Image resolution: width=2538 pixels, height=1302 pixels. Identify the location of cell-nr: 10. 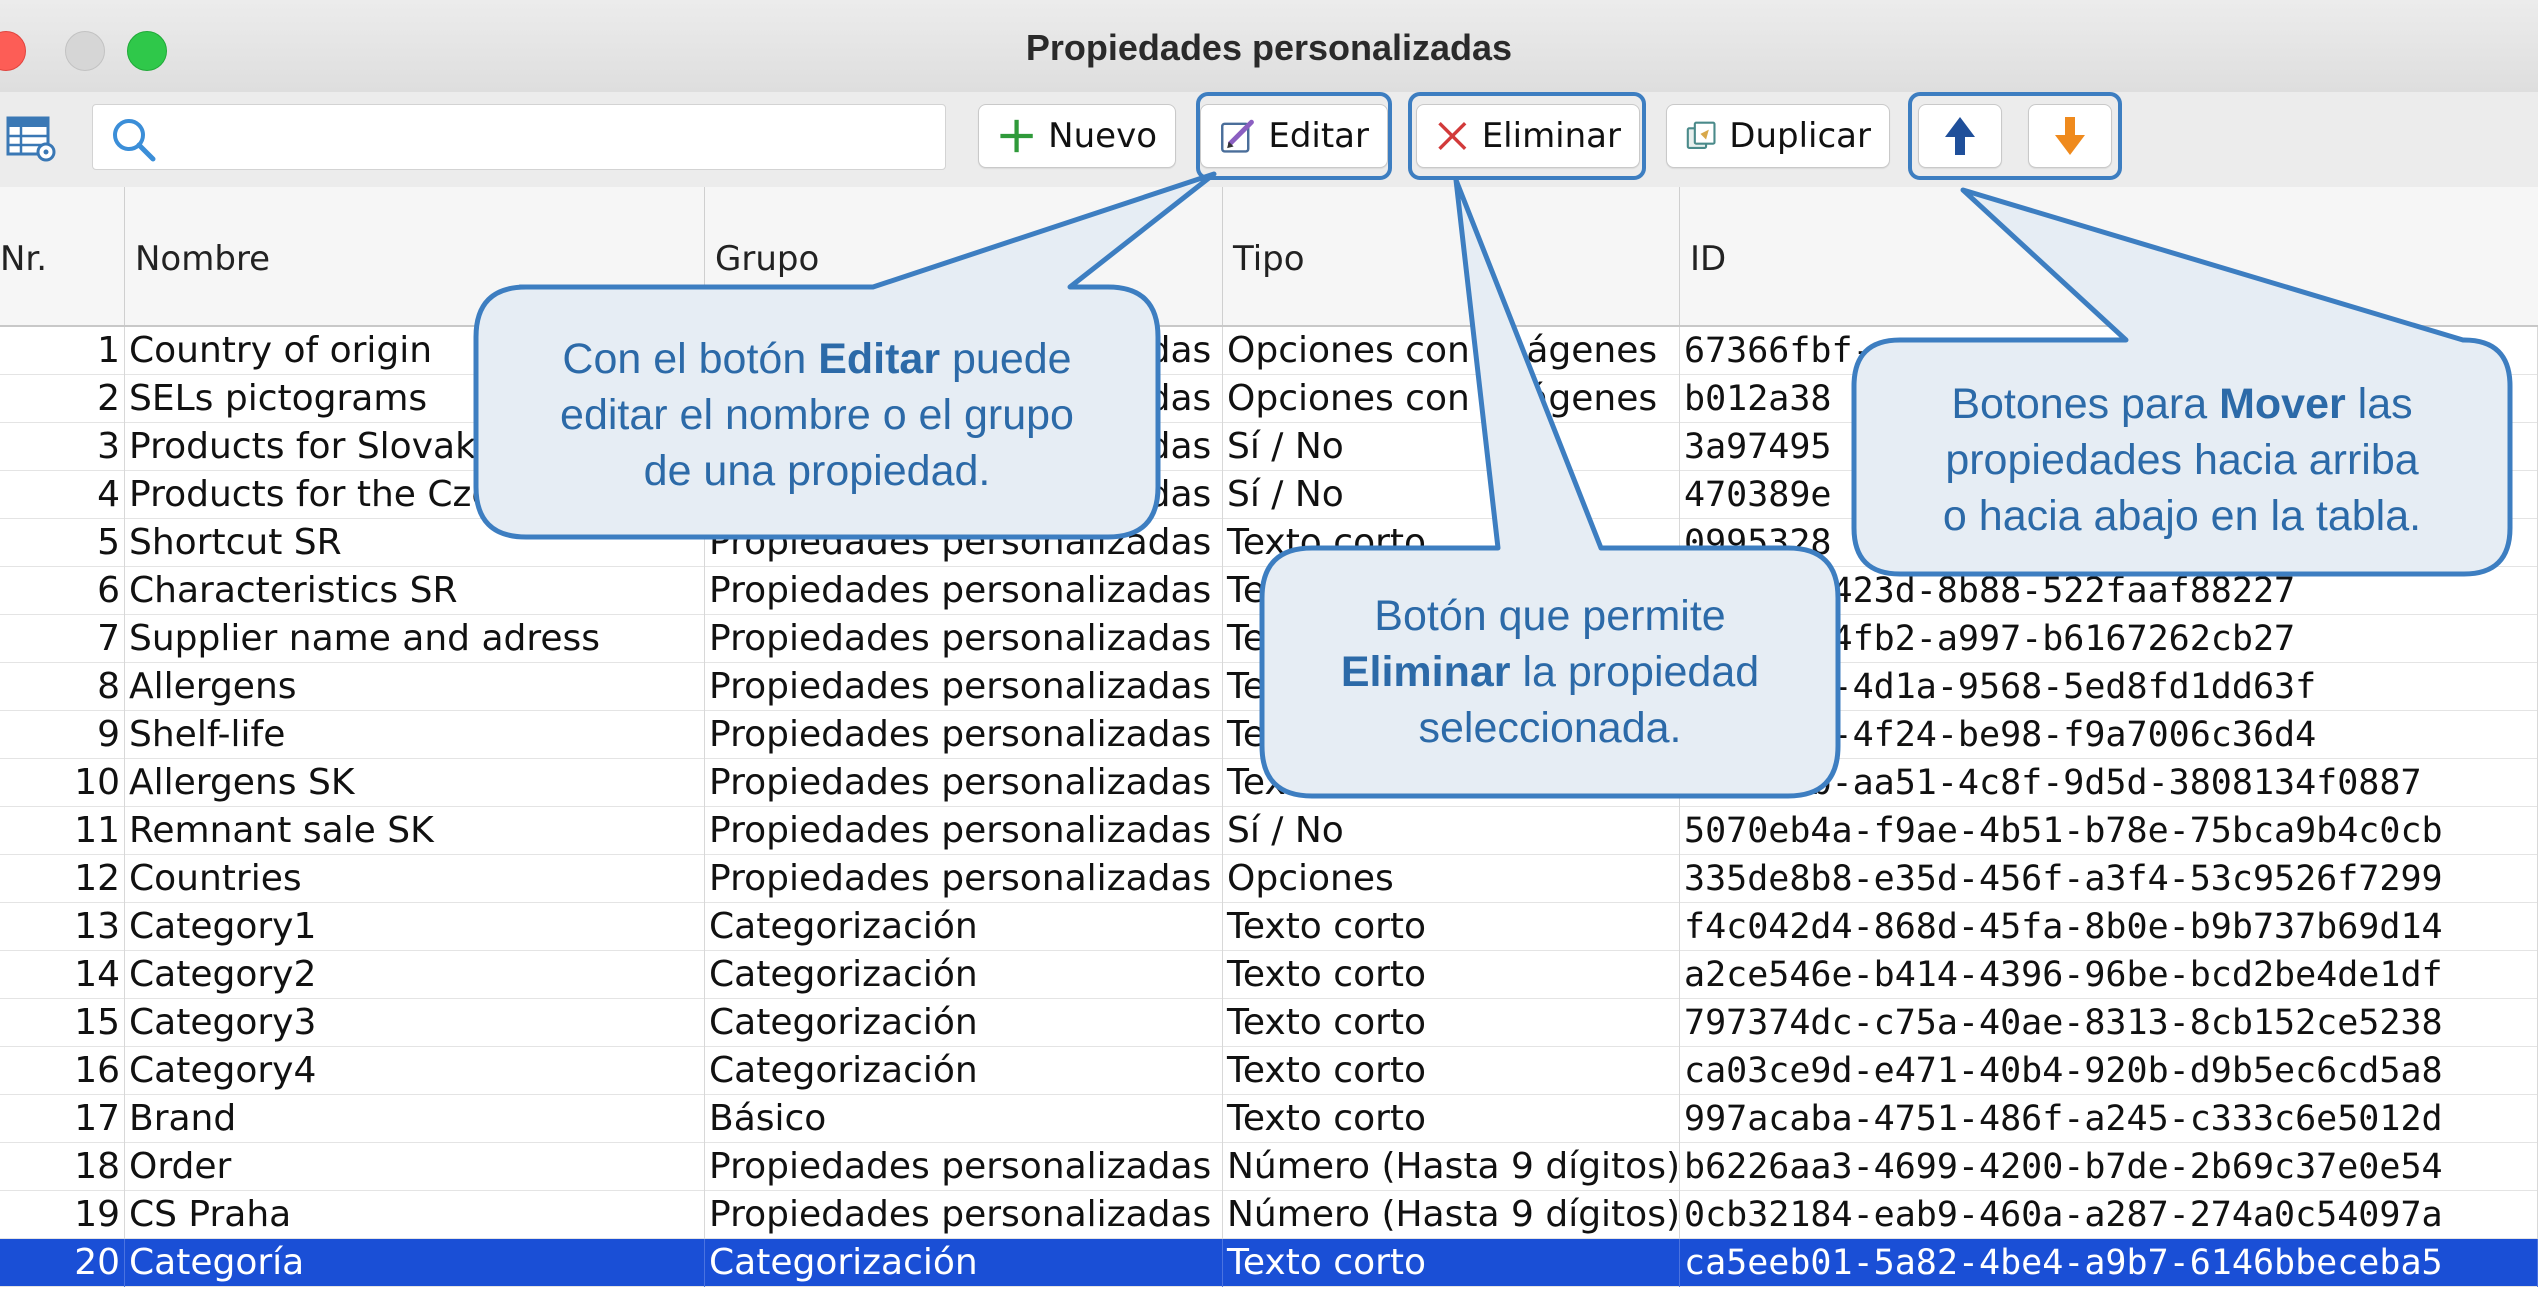
(62, 783).